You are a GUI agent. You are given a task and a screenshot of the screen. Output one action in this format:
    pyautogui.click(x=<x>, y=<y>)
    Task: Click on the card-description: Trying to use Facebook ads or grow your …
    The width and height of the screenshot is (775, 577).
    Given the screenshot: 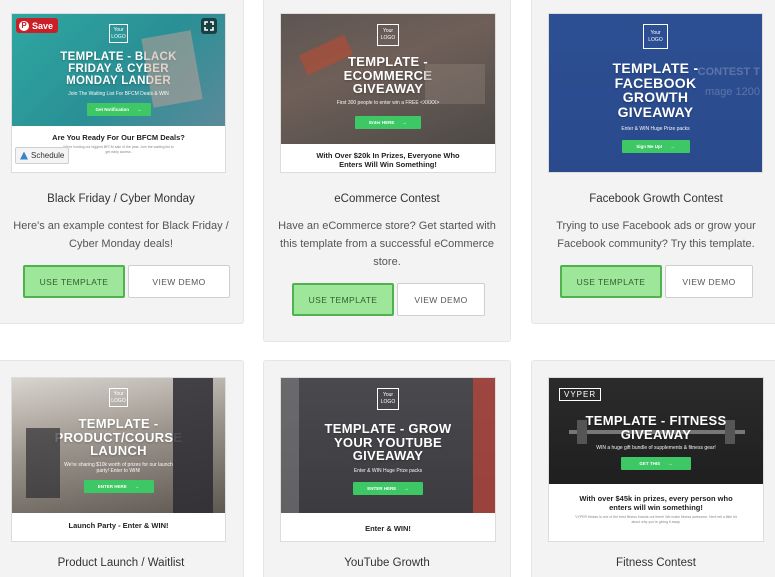 What is the action you would take?
    pyautogui.click(x=656, y=235)
    